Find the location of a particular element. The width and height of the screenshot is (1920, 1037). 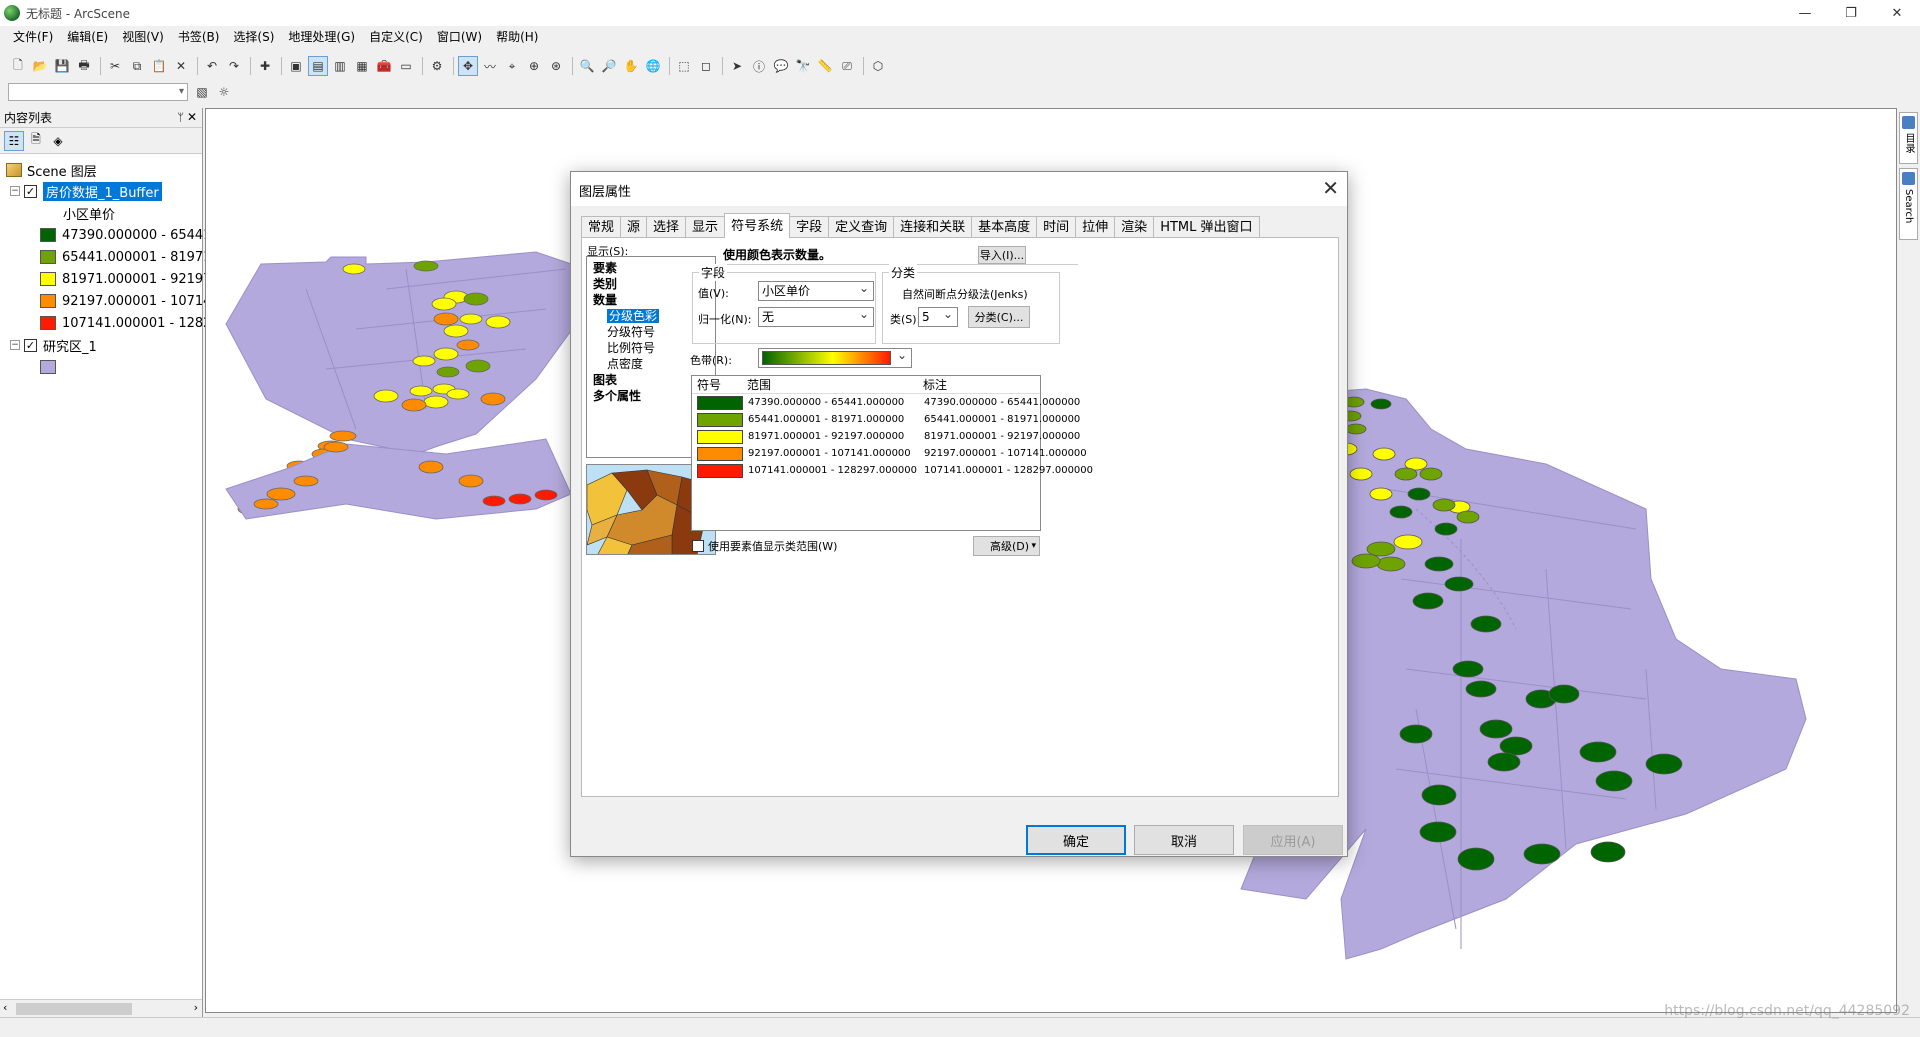

layer-row-study-area: − ✓ 研究区_1 is located at coordinates (53, 345).